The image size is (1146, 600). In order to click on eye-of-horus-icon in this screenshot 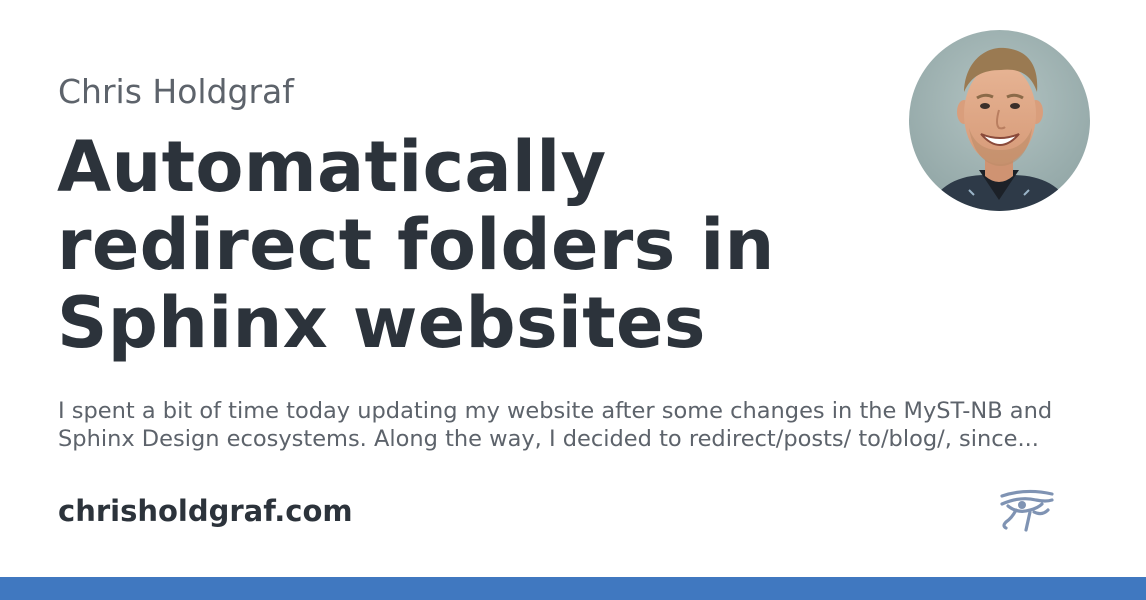, I will do `click(1026, 511)`.